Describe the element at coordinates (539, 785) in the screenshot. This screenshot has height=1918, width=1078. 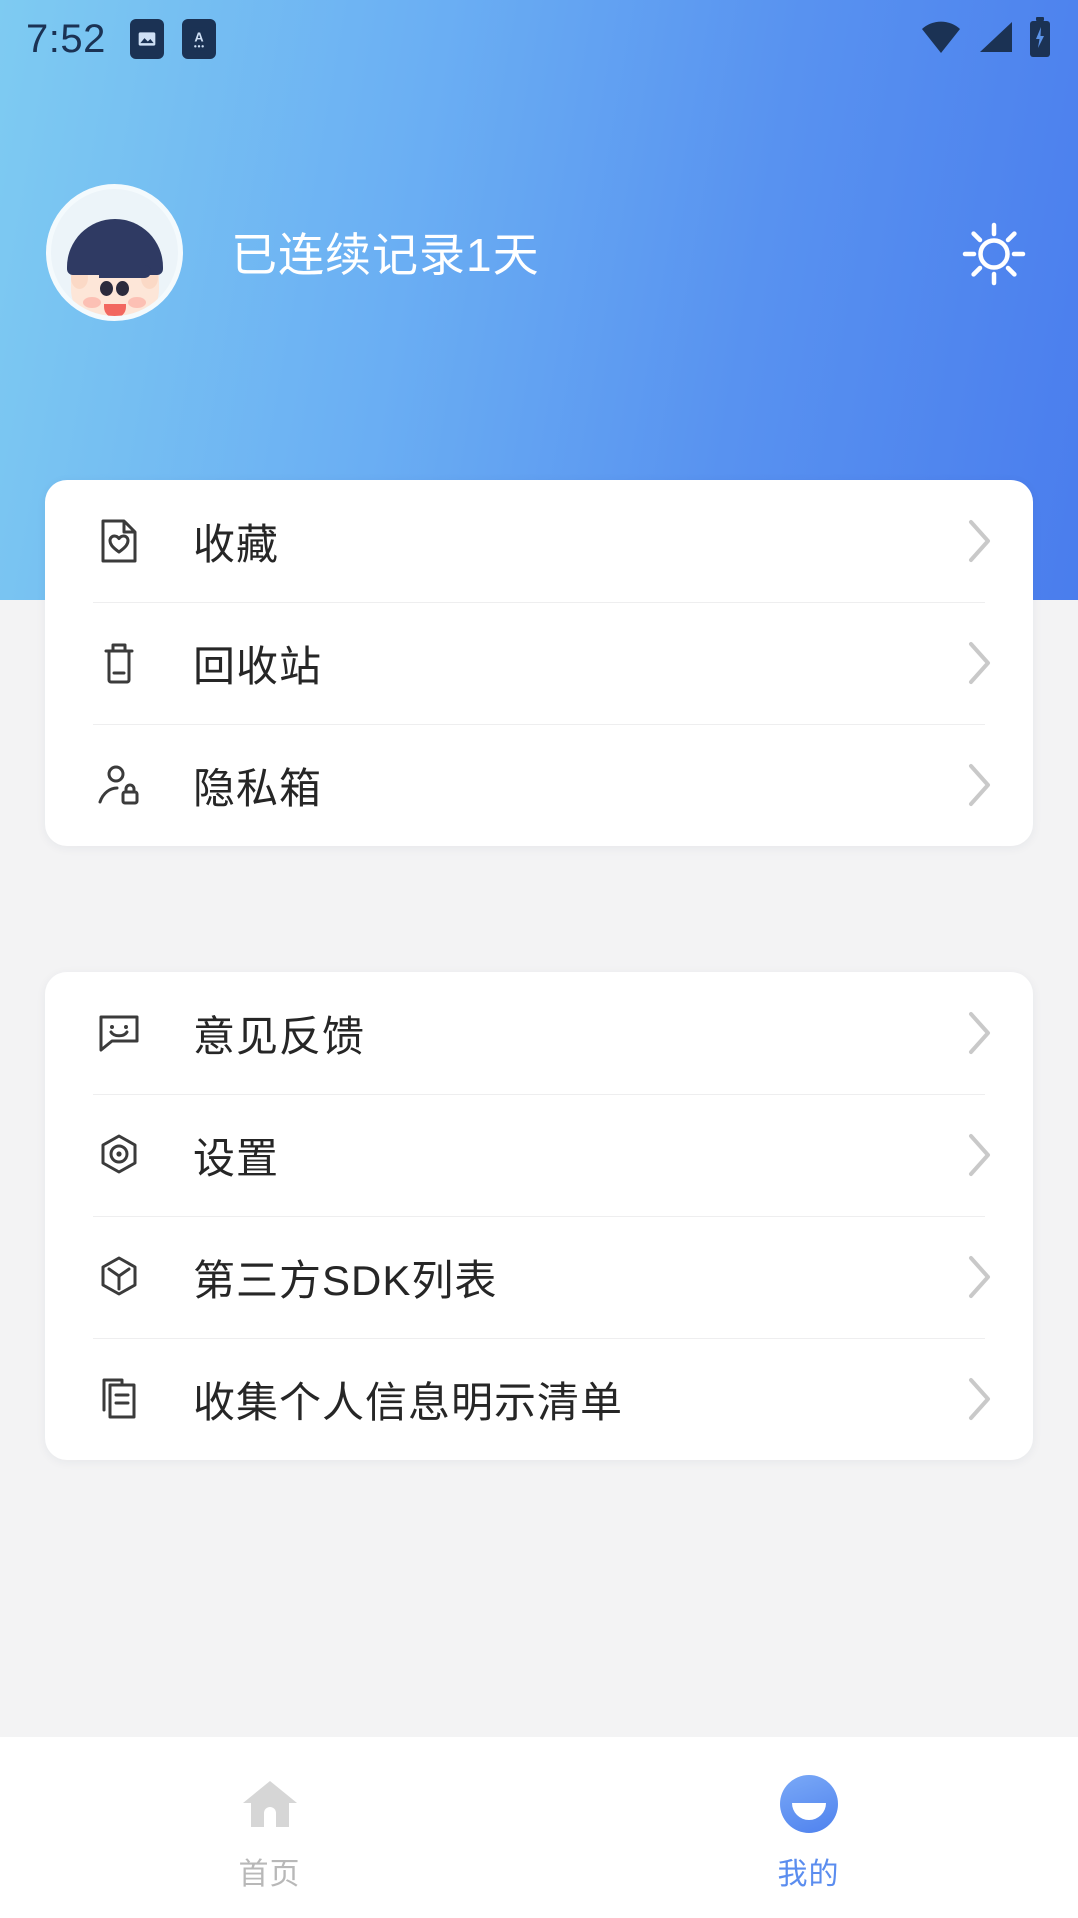
I see `menu-item-privacy-vault: 隐私箱` at that location.